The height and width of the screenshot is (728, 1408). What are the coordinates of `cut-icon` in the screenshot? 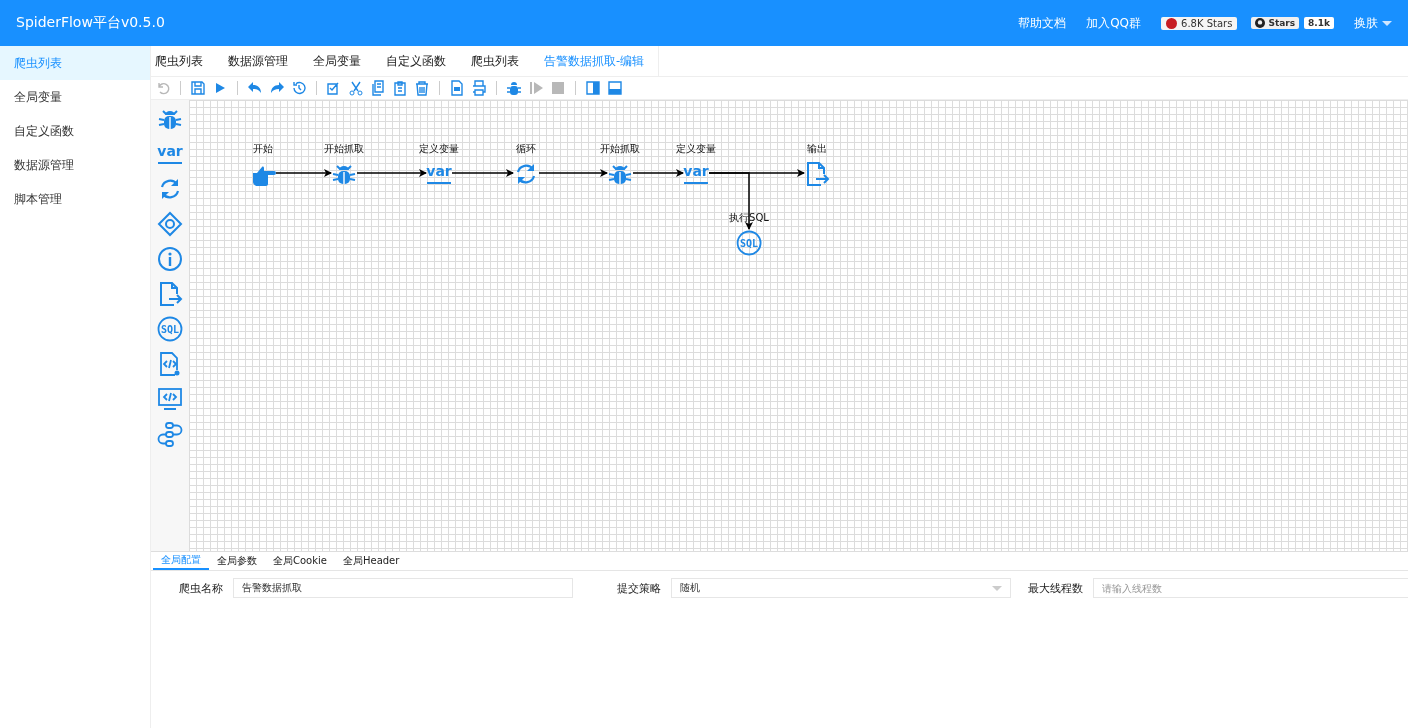 It's located at (356, 88).